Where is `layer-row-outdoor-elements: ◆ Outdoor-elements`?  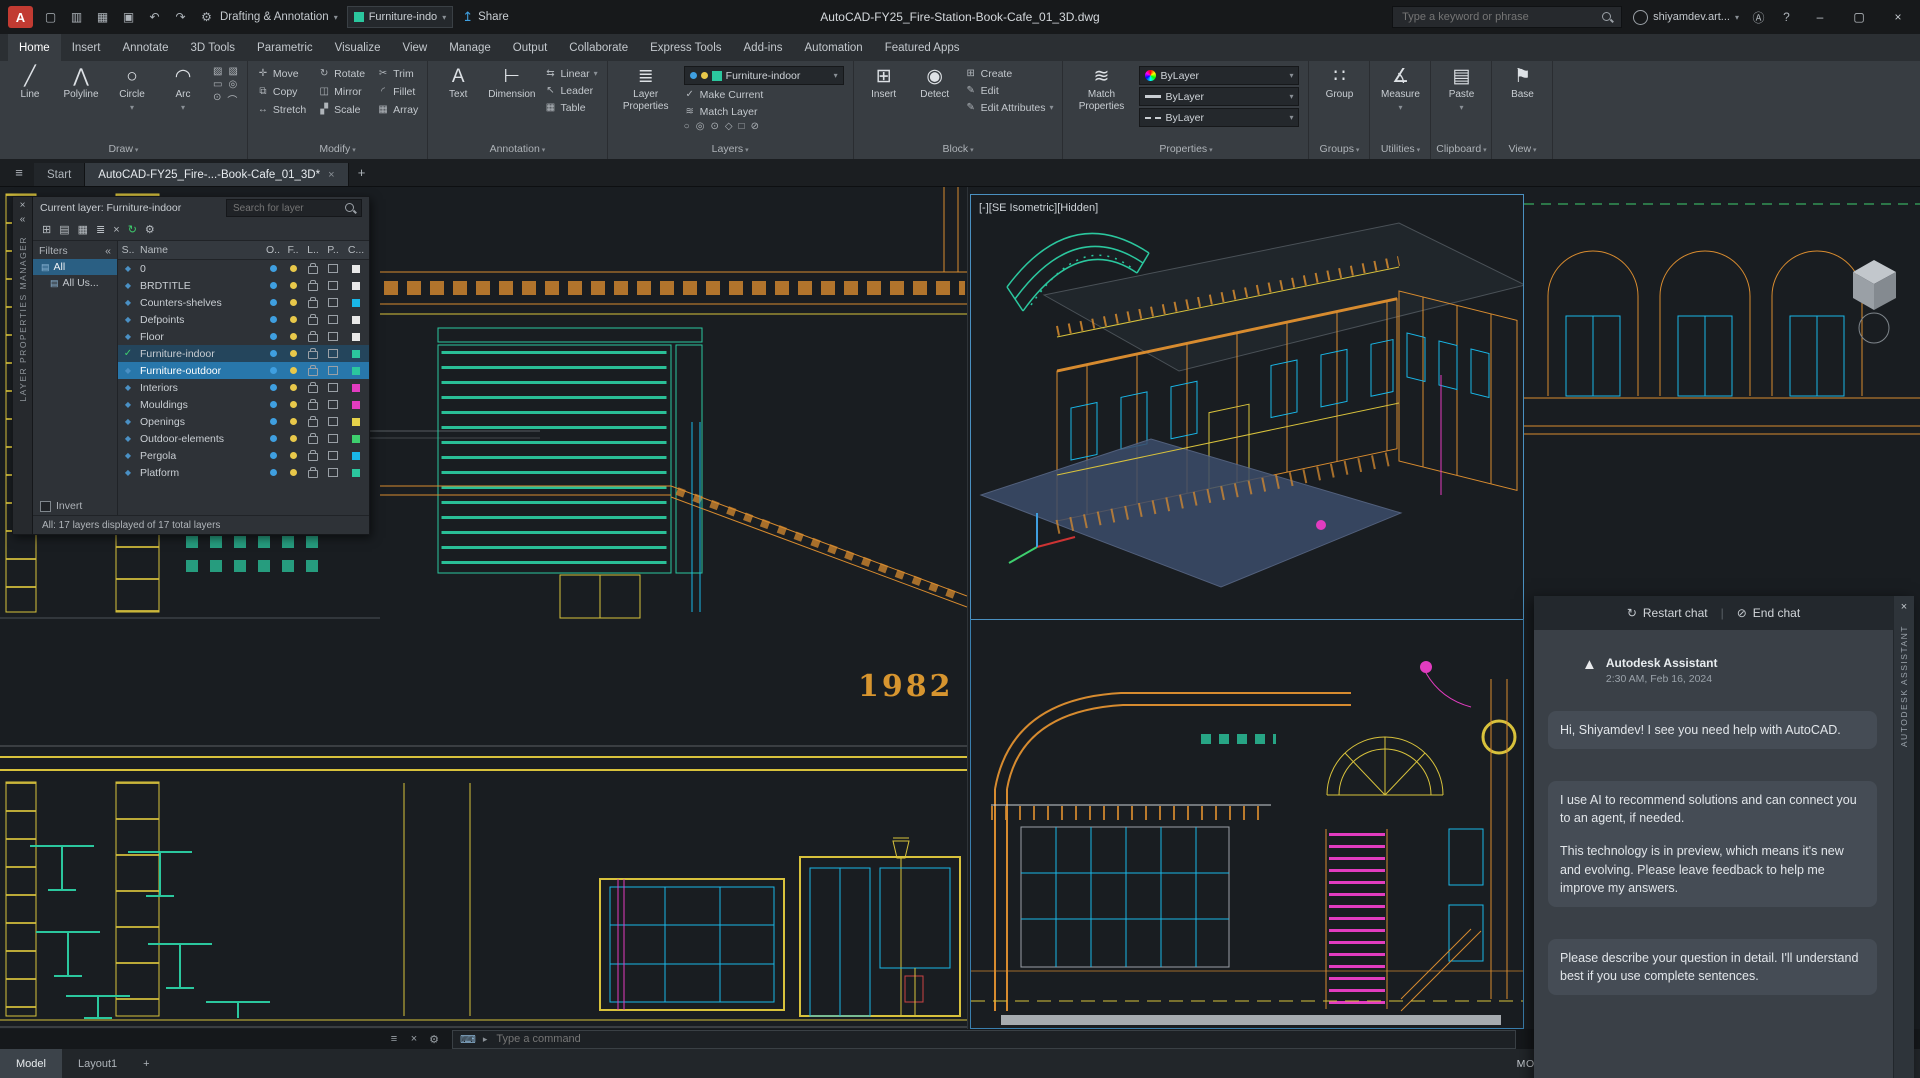
layer-row-outdoor-elements: ◆ Outdoor-elements is located at coordinates (243, 438).